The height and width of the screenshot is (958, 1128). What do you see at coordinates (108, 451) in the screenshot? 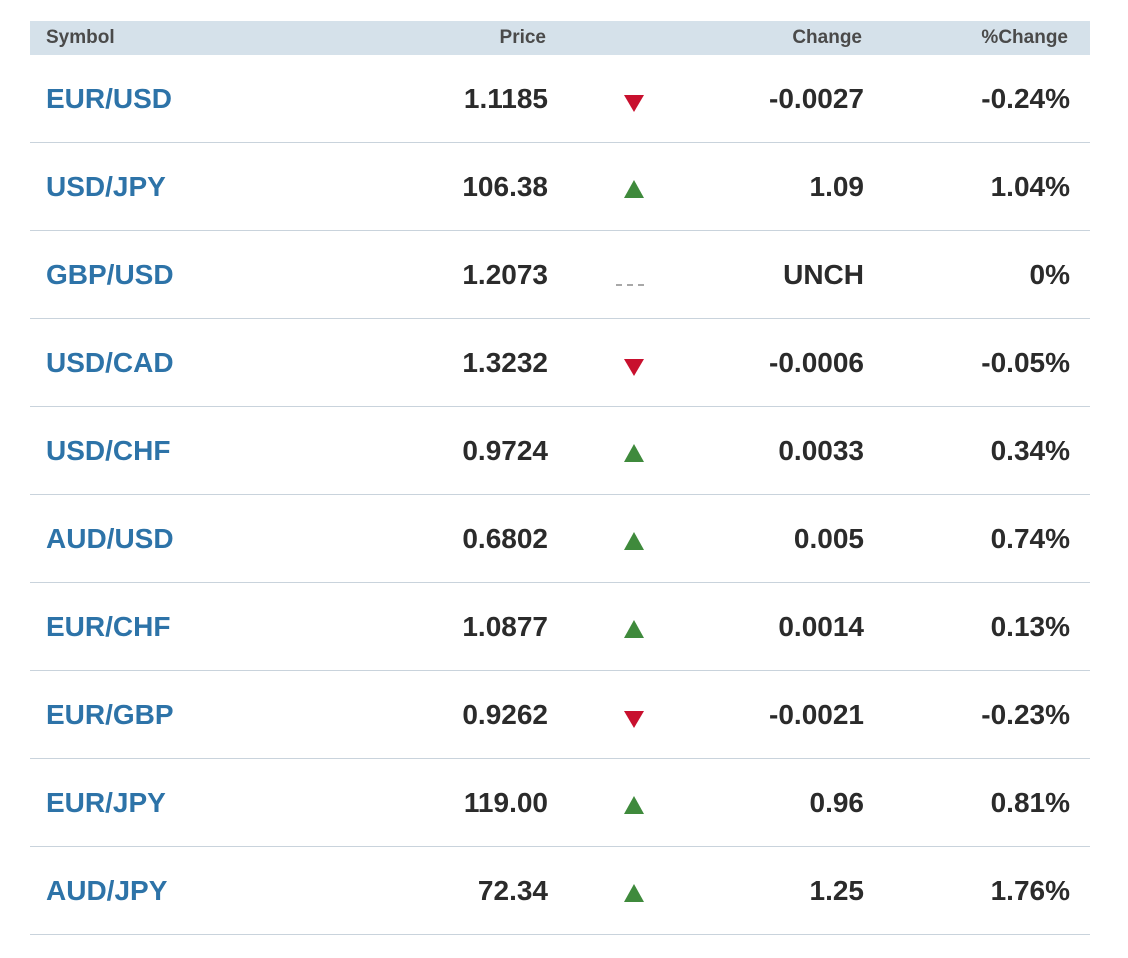
I see `symbol-link: USD/CHF` at bounding box center [108, 451].